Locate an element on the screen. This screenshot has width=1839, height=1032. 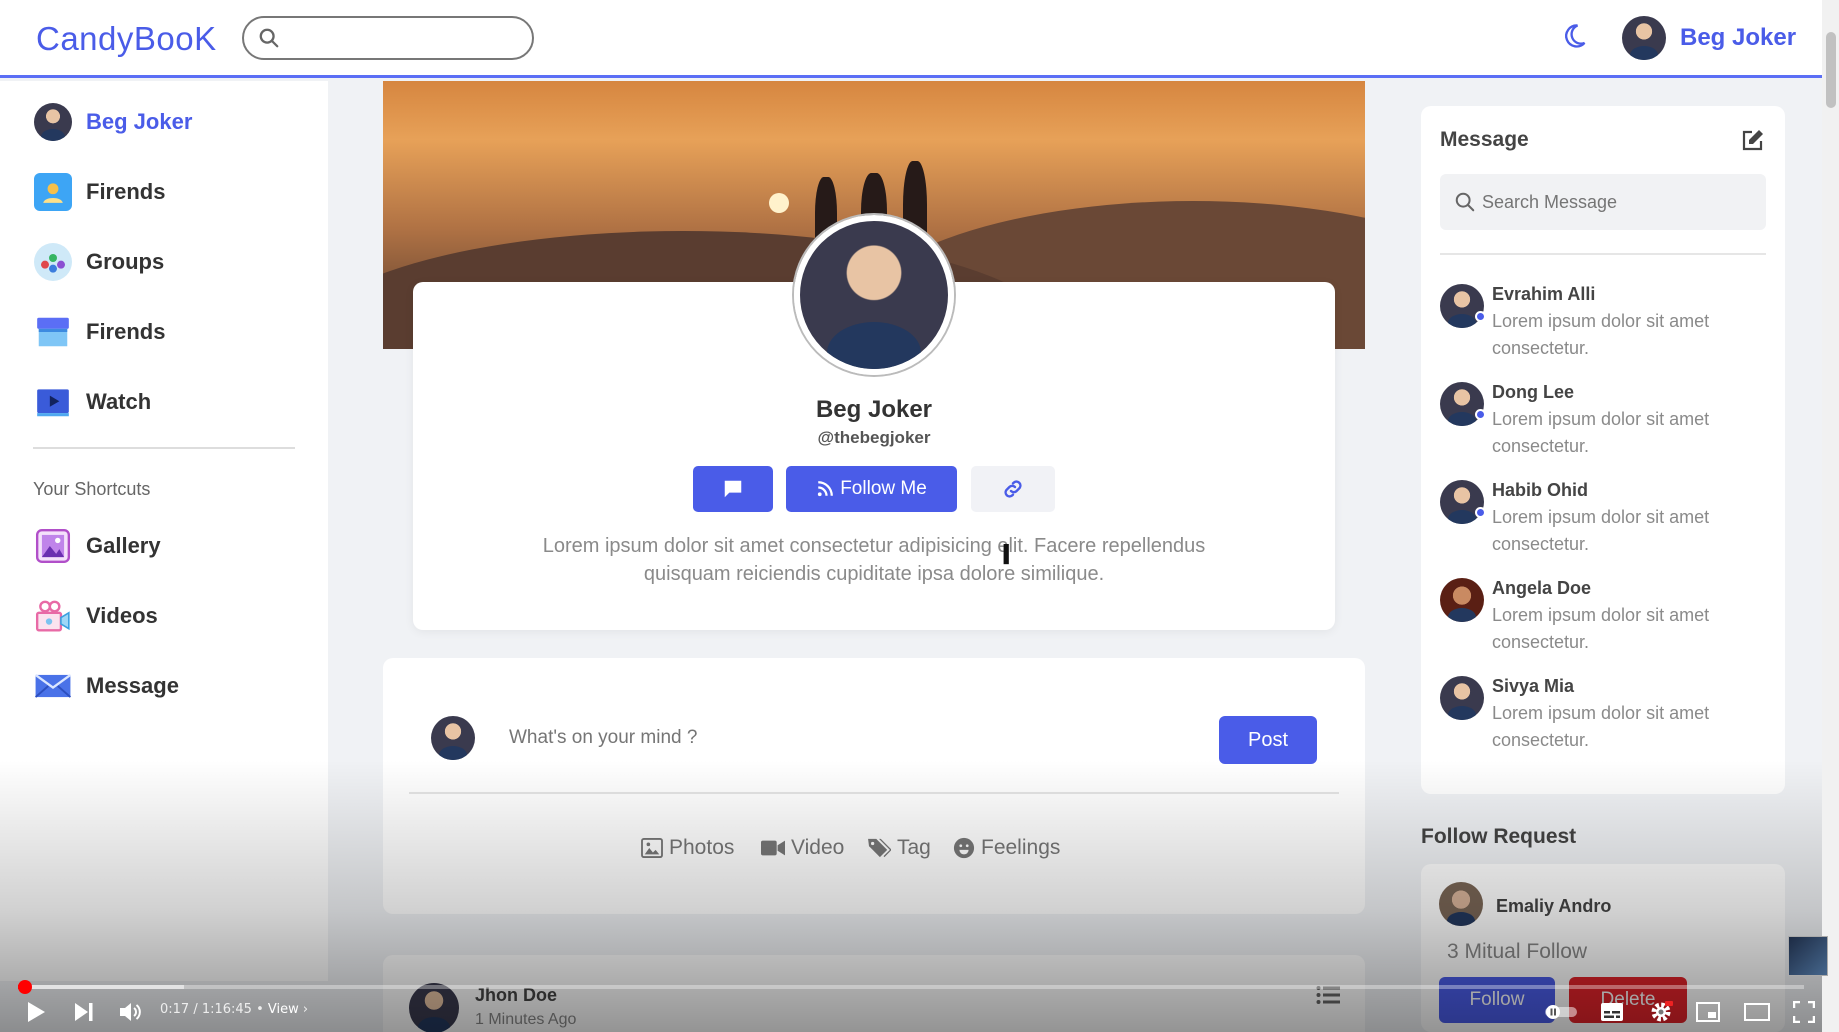
post-composer: Post Photos Video Tag Feelings is located at coordinates (874, 786).